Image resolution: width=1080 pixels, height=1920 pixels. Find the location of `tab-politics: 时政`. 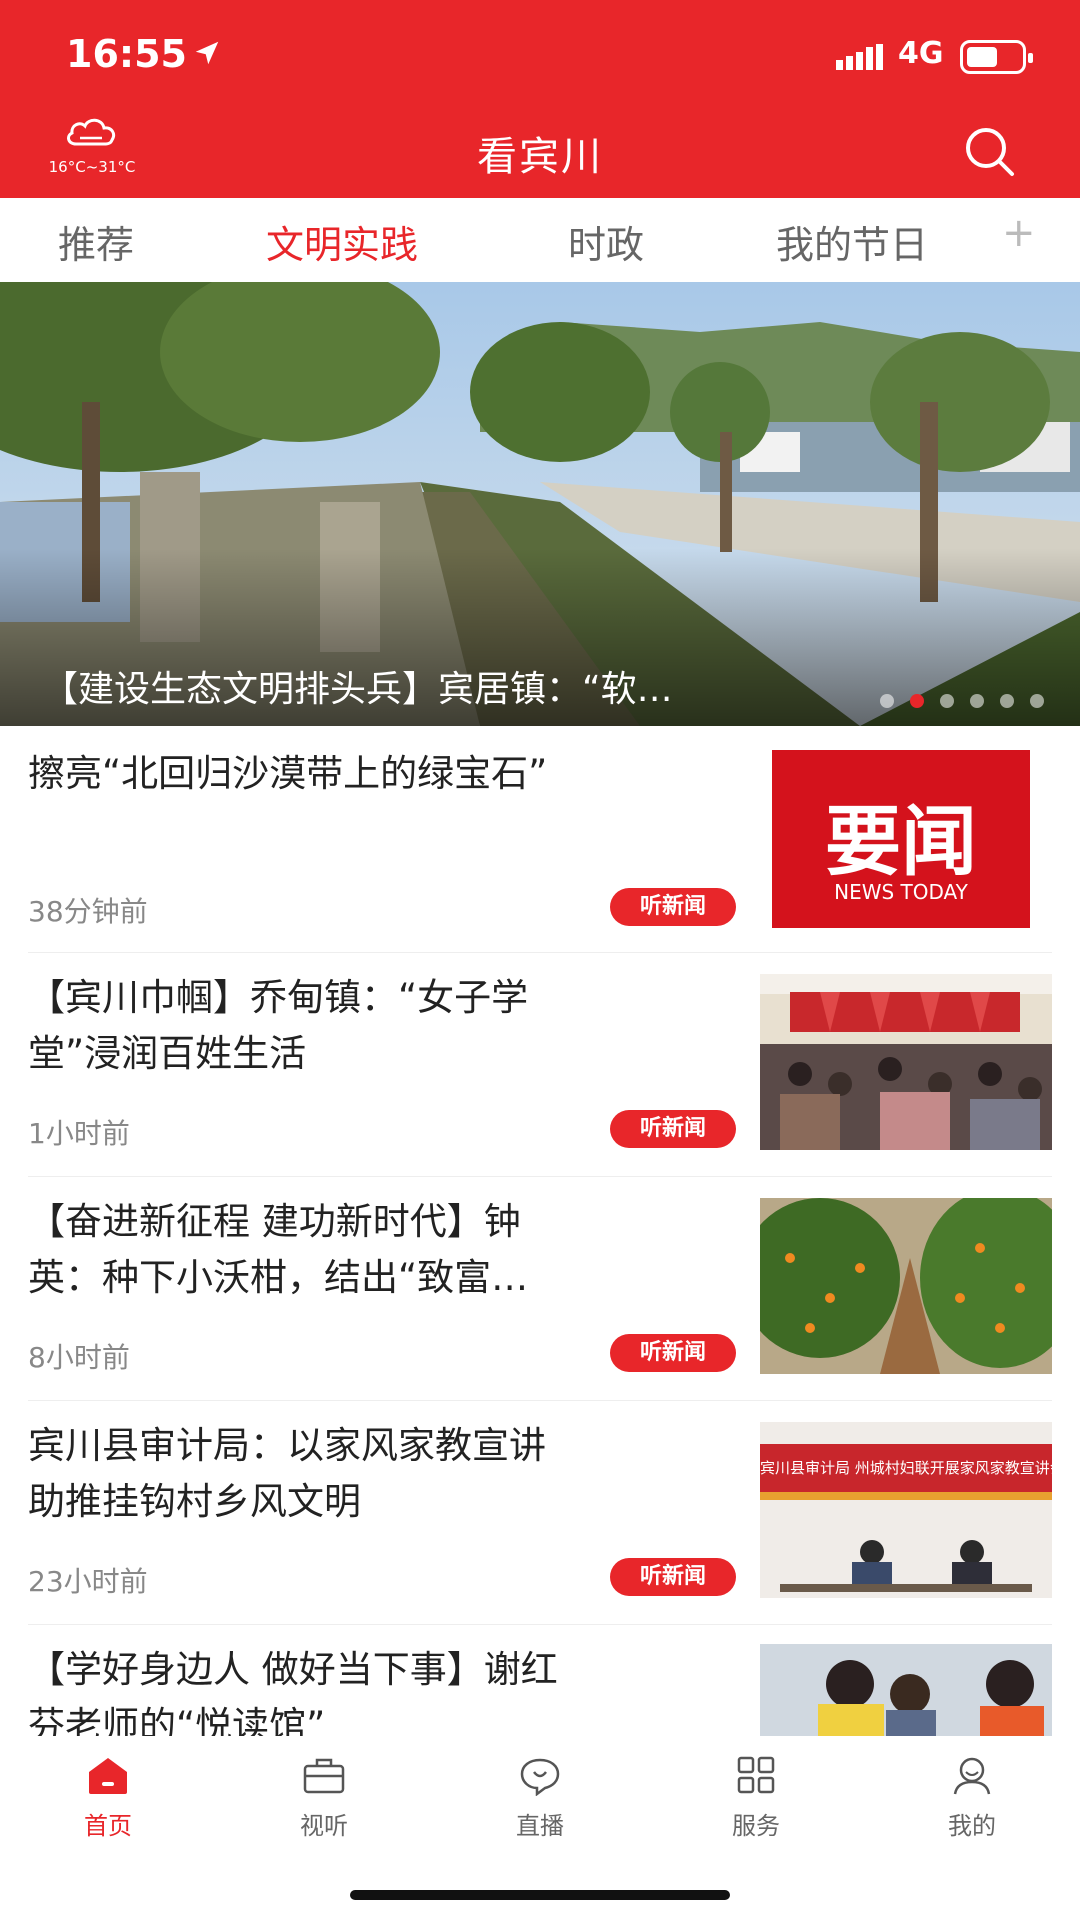

tab-politics: 时政 is located at coordinates (606, 241).